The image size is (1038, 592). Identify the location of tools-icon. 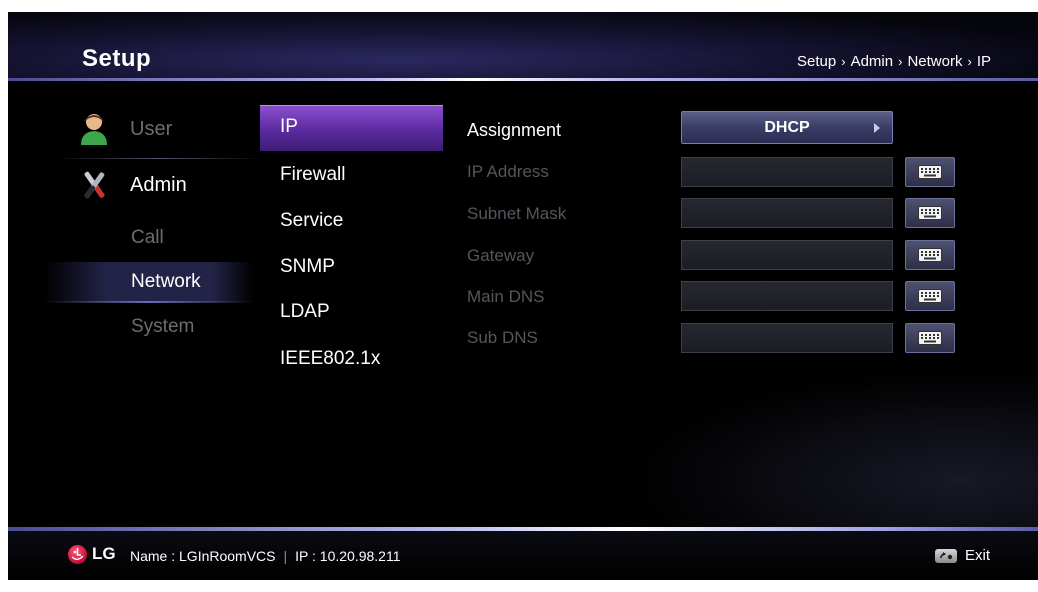
(94, 185).